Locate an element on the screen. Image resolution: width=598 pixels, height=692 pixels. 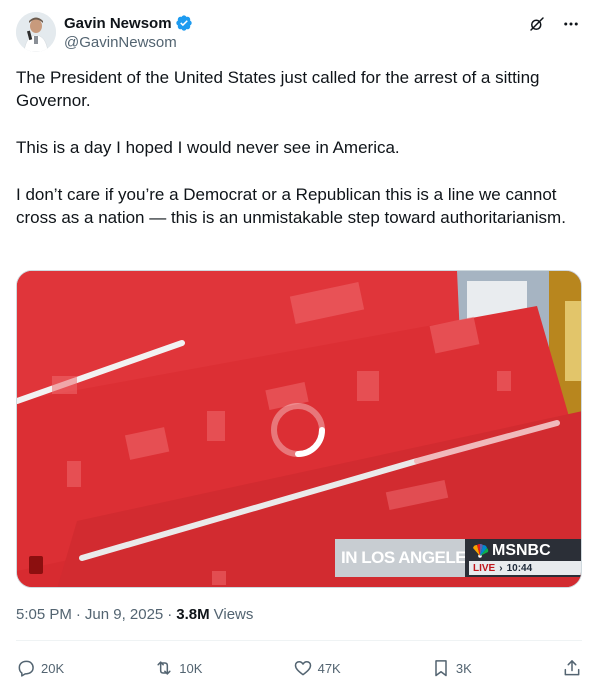
loading-spinner-icon is located at coordinates (298, 430).